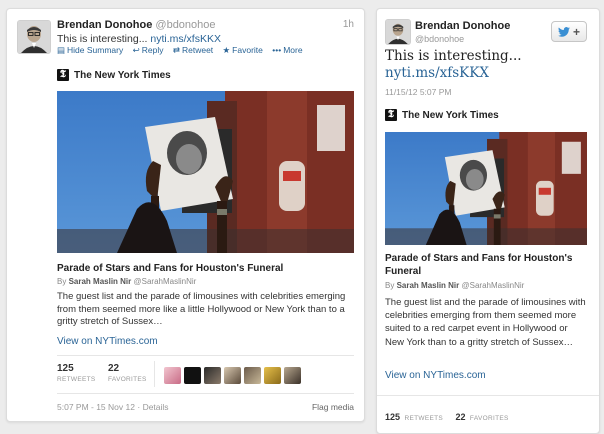 The height and width of the screenshot is (434, 604). What do you see at coordinates (333, 407) in the screenshot?
I see `flag-media-link: Flag media` at bounding box center [333, 407].